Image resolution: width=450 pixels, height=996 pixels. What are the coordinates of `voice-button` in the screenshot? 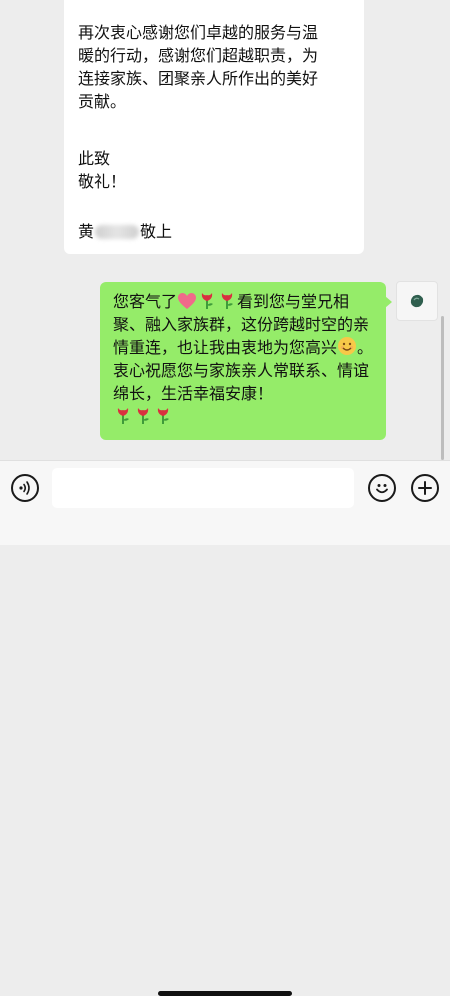 It's located at (25, 488).